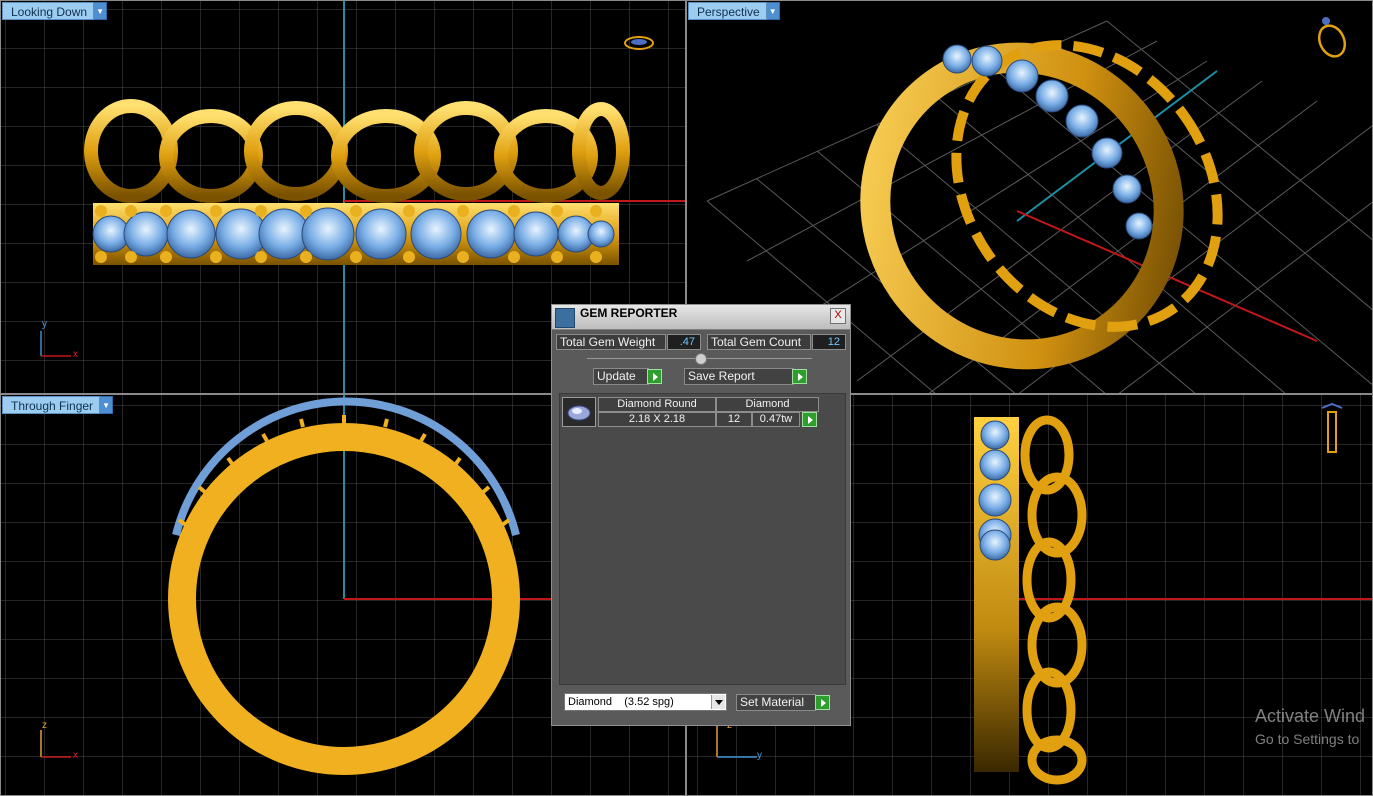  What do you see at coordinates (51, 405) in the screenshot?
I see `viewport-label-text: Through Finger` at bounding box center [51, 405].